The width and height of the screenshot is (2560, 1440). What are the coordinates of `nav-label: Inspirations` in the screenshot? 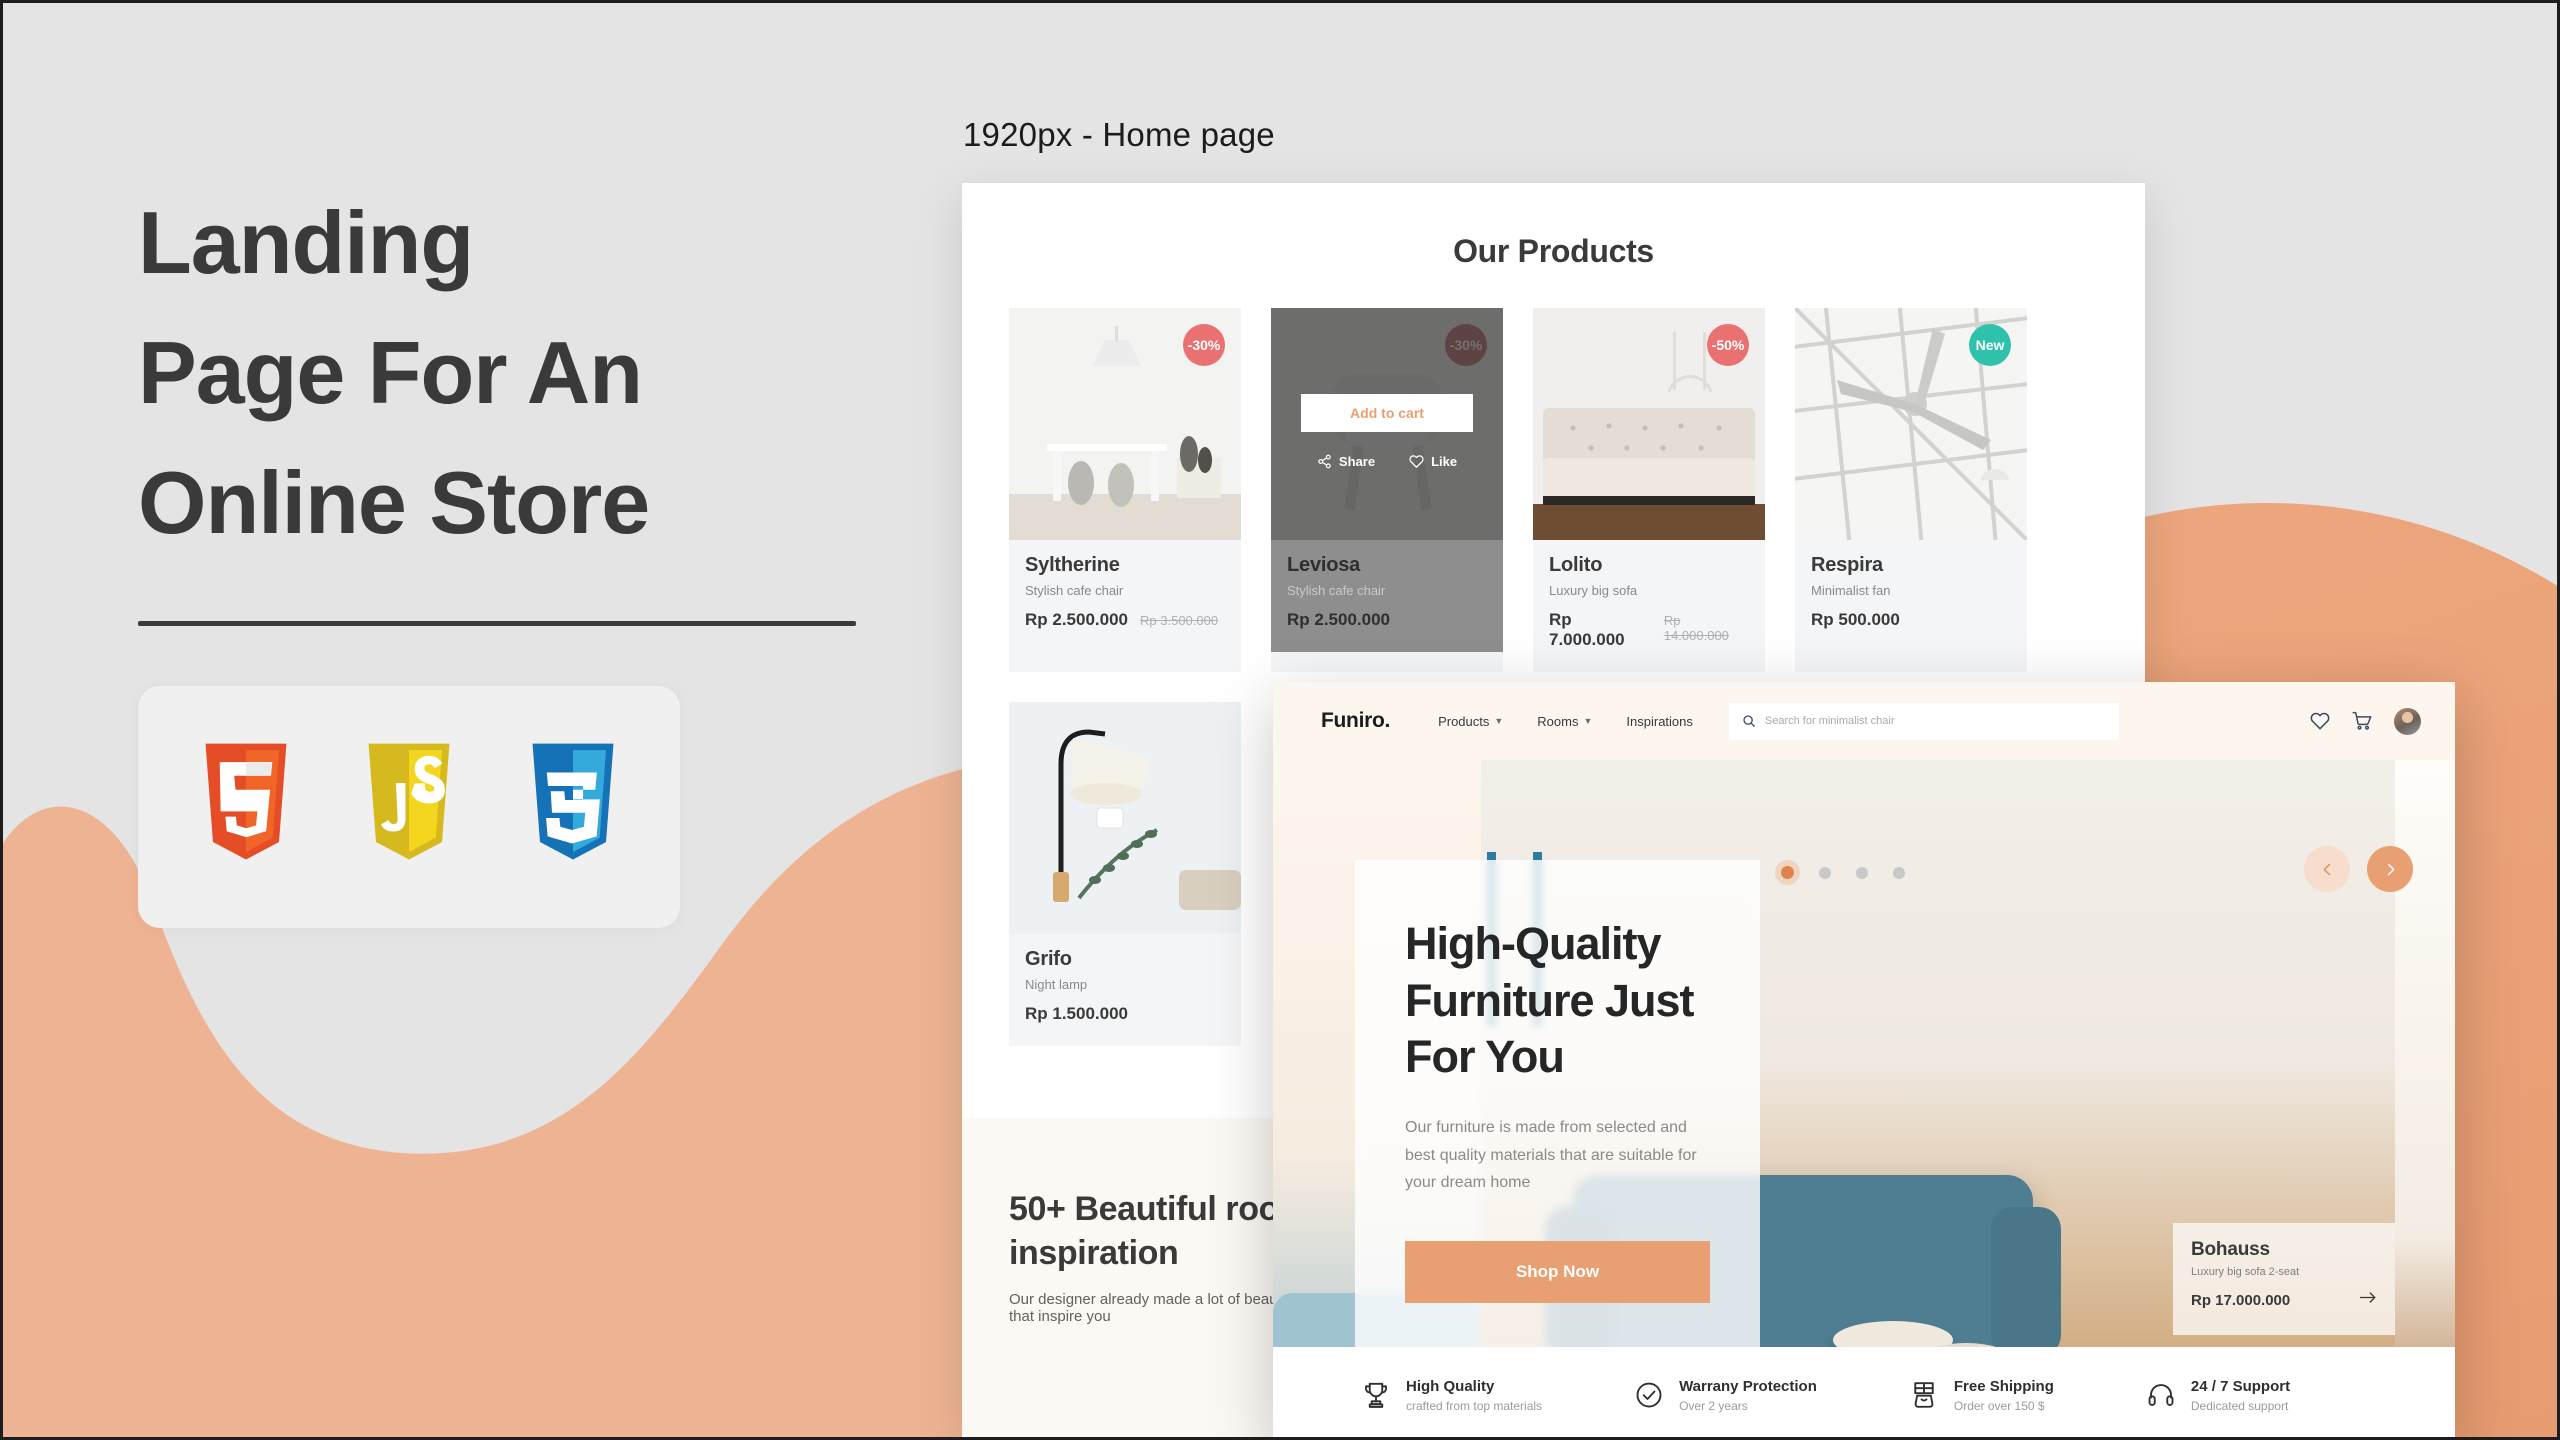 It's located at (1659, 721).